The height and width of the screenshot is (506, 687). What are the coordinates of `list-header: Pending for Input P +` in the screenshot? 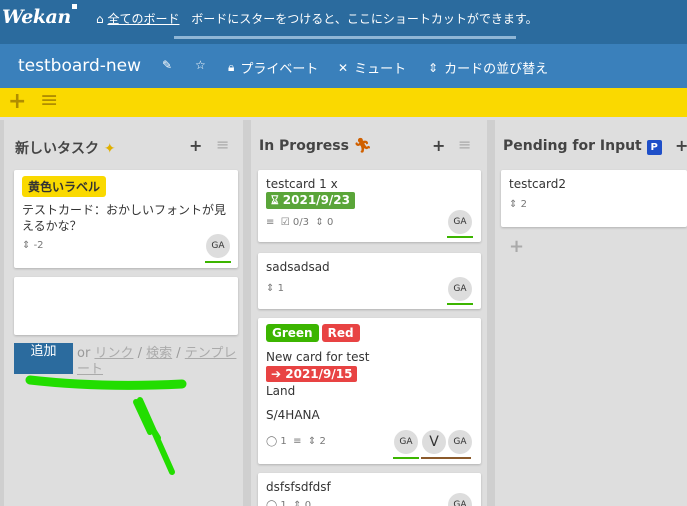 It's located at (591, 145).